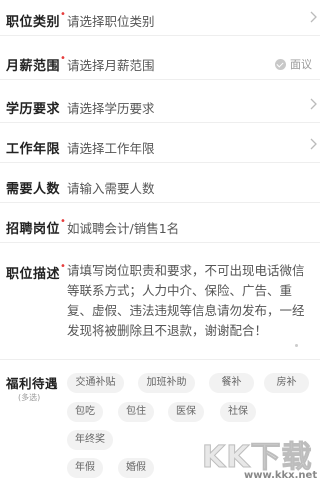 The image size is (320, 486). Describe the element at coordinates (123, 227) in the screenshot. I see `position-title-input: 如诚聘会计/销售1名` at that location.